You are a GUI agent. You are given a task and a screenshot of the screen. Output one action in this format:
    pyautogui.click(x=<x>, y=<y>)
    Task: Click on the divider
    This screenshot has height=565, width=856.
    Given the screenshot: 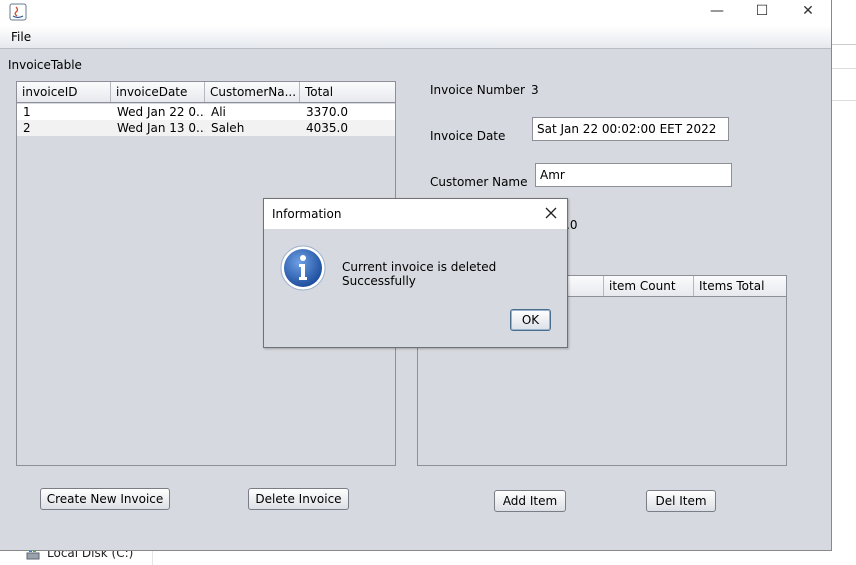 What is the action you would take?
    pyautogui.click(x=152, y=558)
    